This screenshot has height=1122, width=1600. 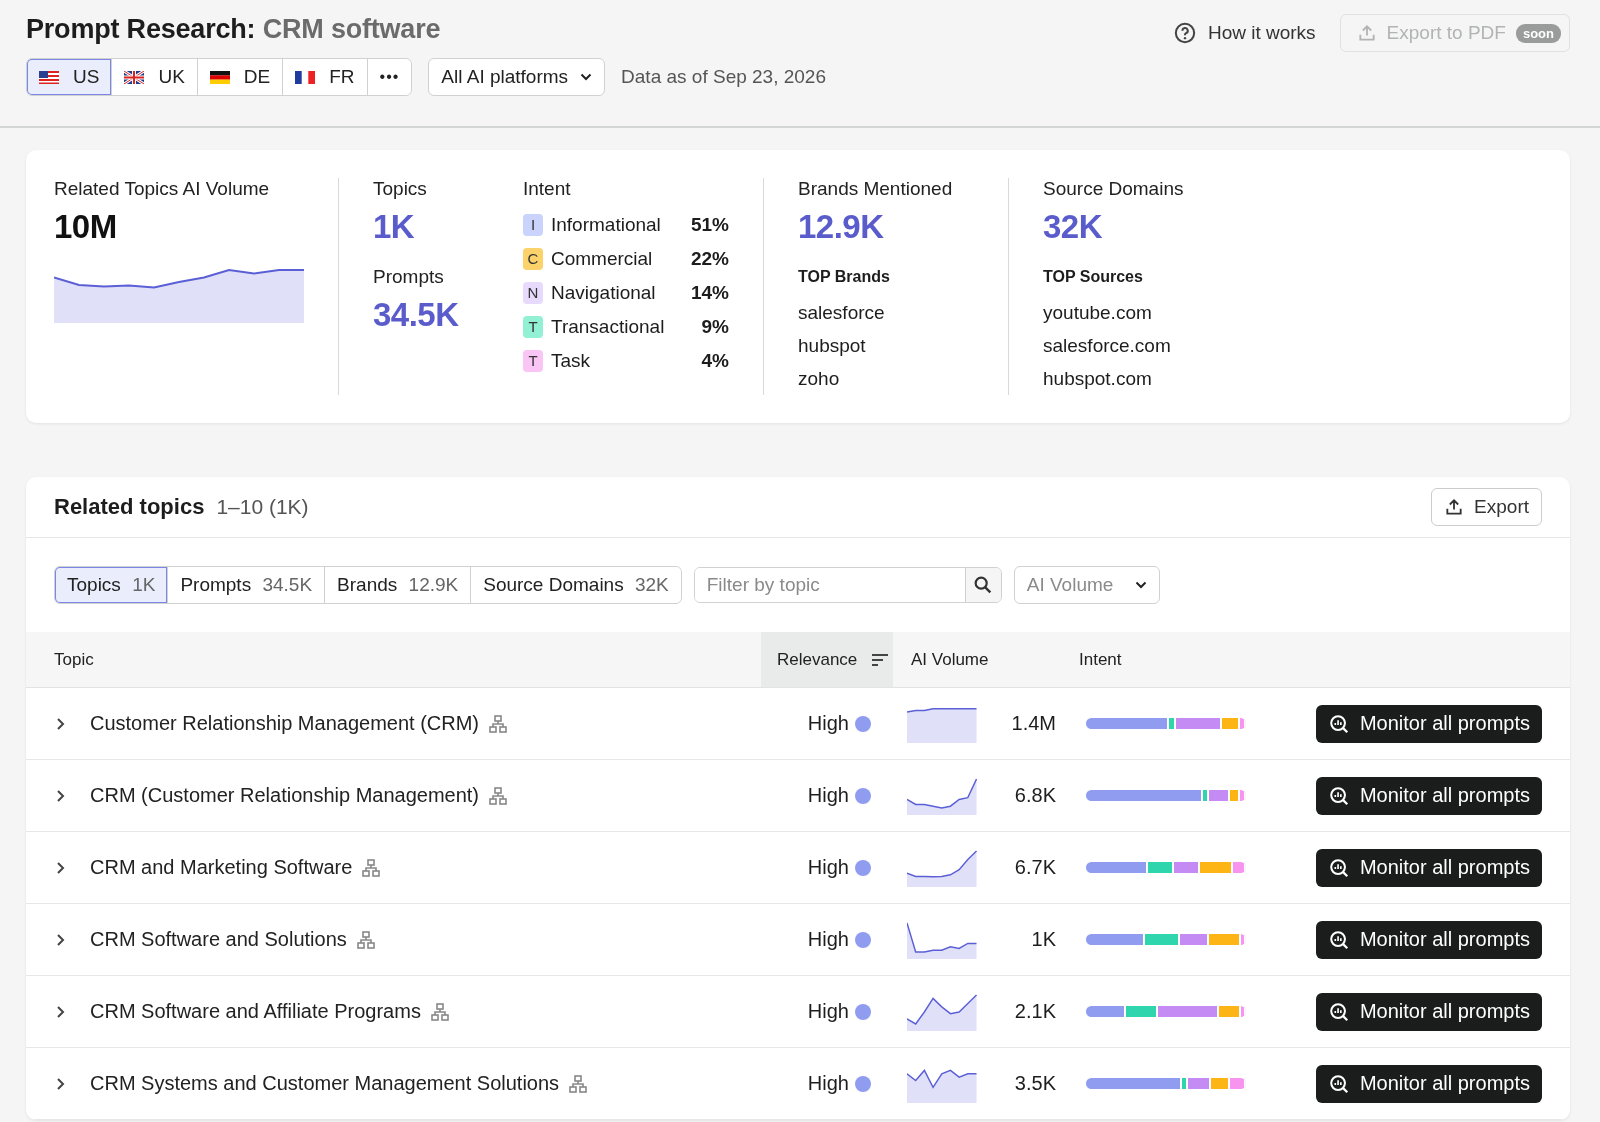 I want to click on domain-name: hubspot.com, so click(x=1098, y=379).